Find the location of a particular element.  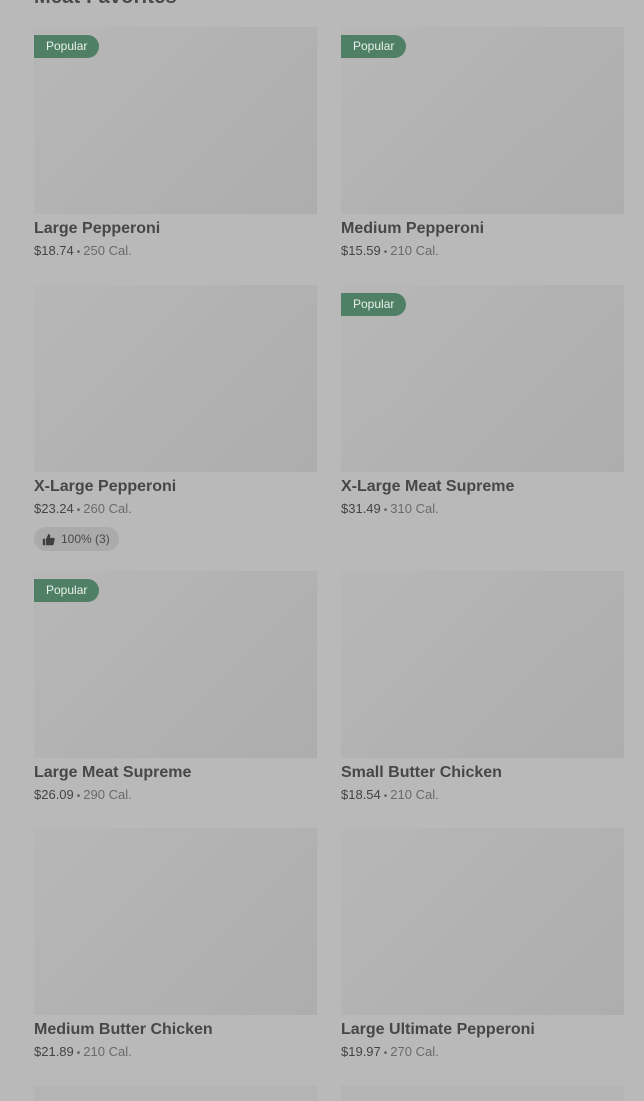

item-calories: 310 Cal. is located at coordinates (414, 508).